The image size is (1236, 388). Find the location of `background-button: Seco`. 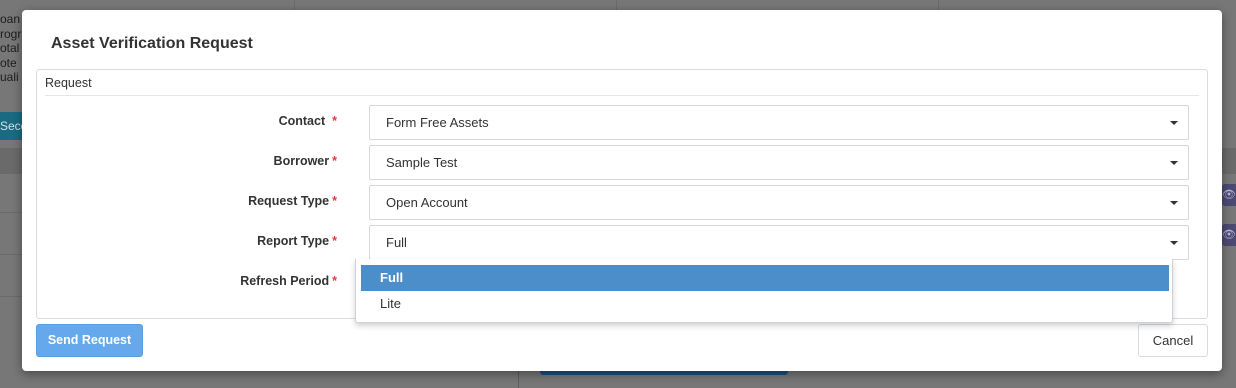

background-button: Seco is located at coordinates (11, 126).